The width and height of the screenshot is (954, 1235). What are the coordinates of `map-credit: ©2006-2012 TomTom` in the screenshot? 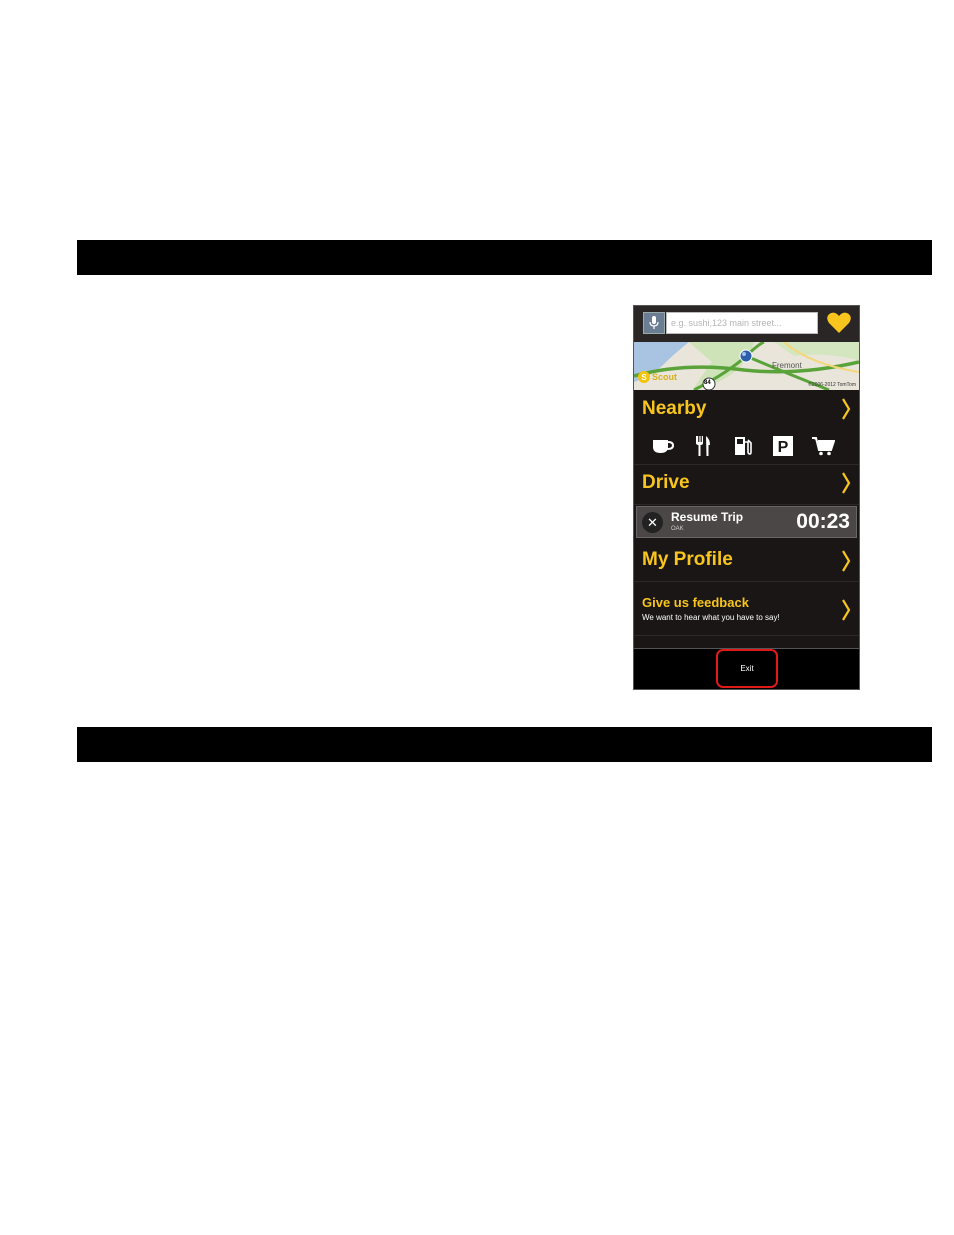 It's located at (832, 385).